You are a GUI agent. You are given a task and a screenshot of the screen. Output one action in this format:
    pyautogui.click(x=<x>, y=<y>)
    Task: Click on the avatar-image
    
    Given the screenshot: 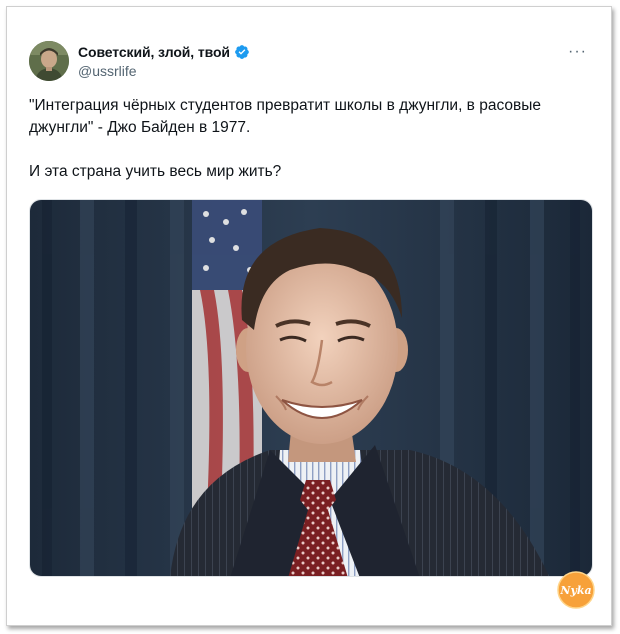 What is the action you would take?
    pyautogui.click(x=49, y=61)
    